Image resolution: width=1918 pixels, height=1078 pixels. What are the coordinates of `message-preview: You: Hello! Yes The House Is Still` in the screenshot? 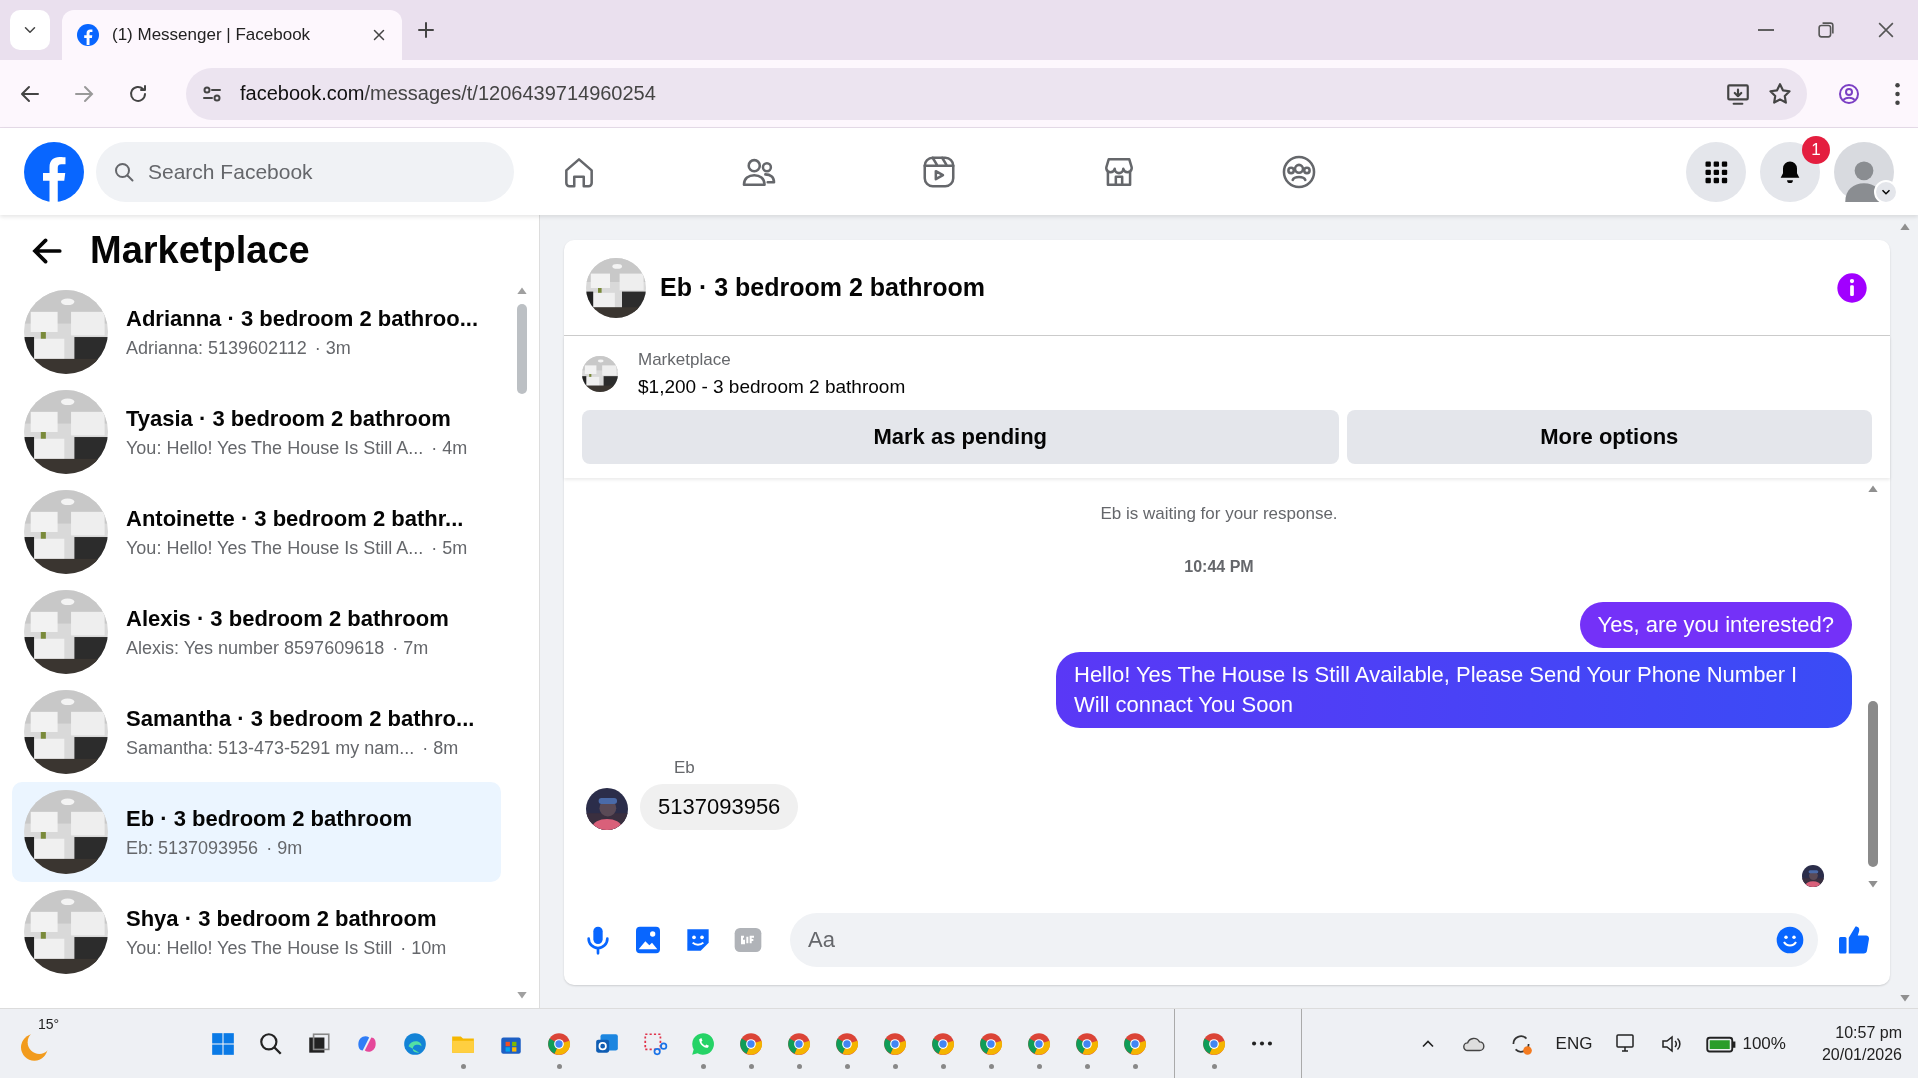 It's located at (259, 948).